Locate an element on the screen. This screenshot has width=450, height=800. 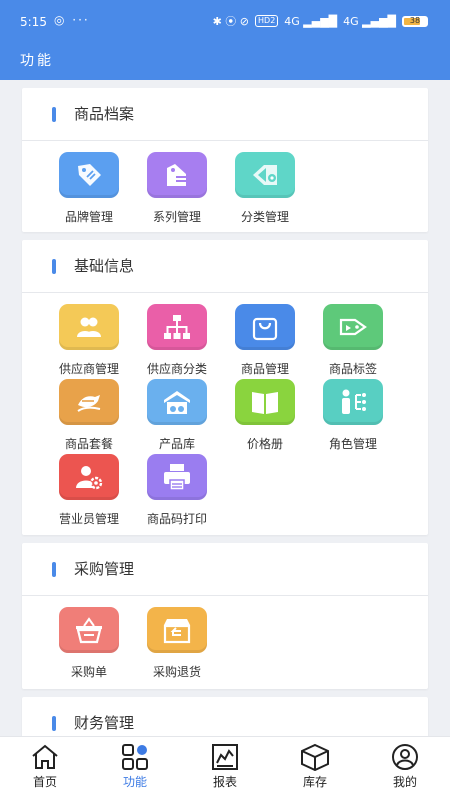
bluetooth-icon: ✱ ⦿ ⊘ is located at coordinates (231, 21).